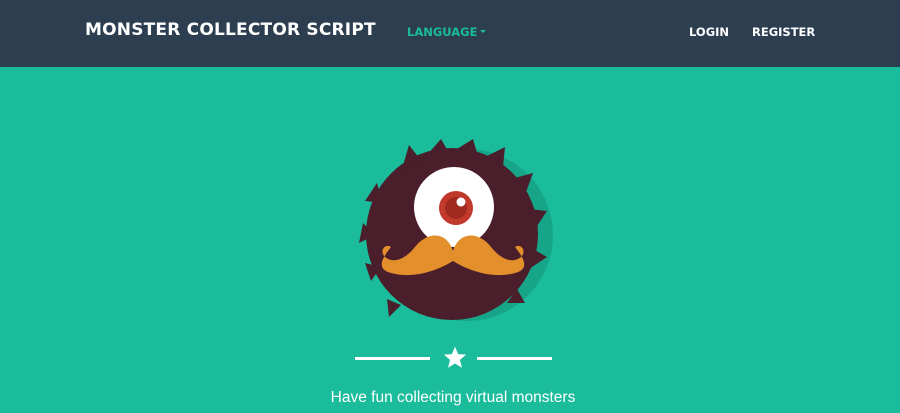 The image size is (900, 413). Describe the element at coordinates (483, 31) in the screenshot. I see `caret-down-icon` at that location.